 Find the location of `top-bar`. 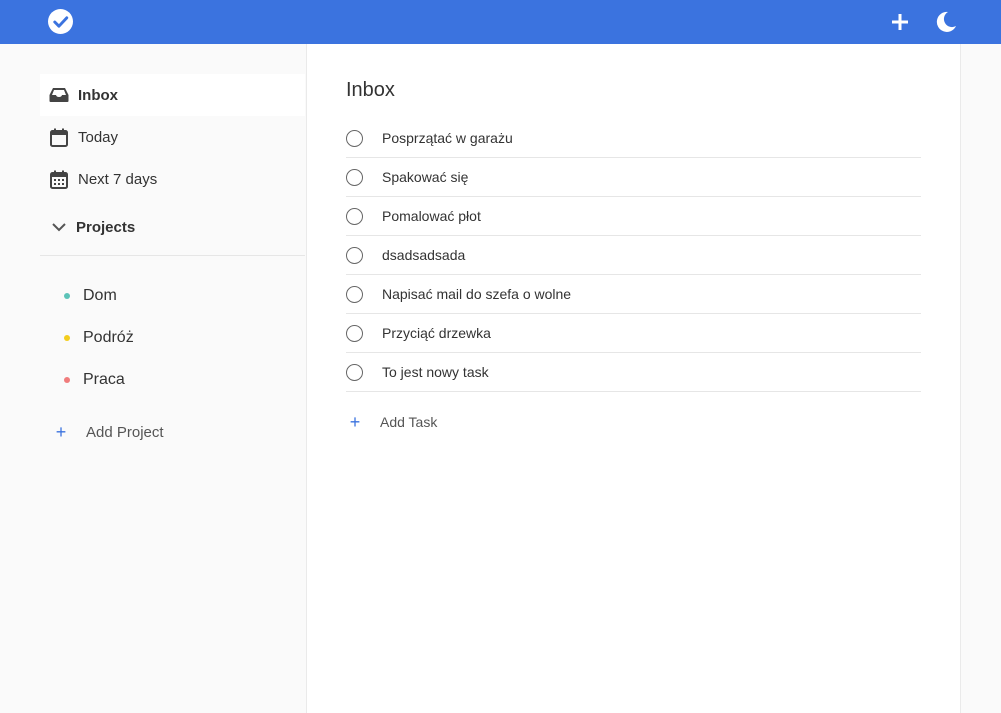

top-bar is located at coordinates (500, 22).